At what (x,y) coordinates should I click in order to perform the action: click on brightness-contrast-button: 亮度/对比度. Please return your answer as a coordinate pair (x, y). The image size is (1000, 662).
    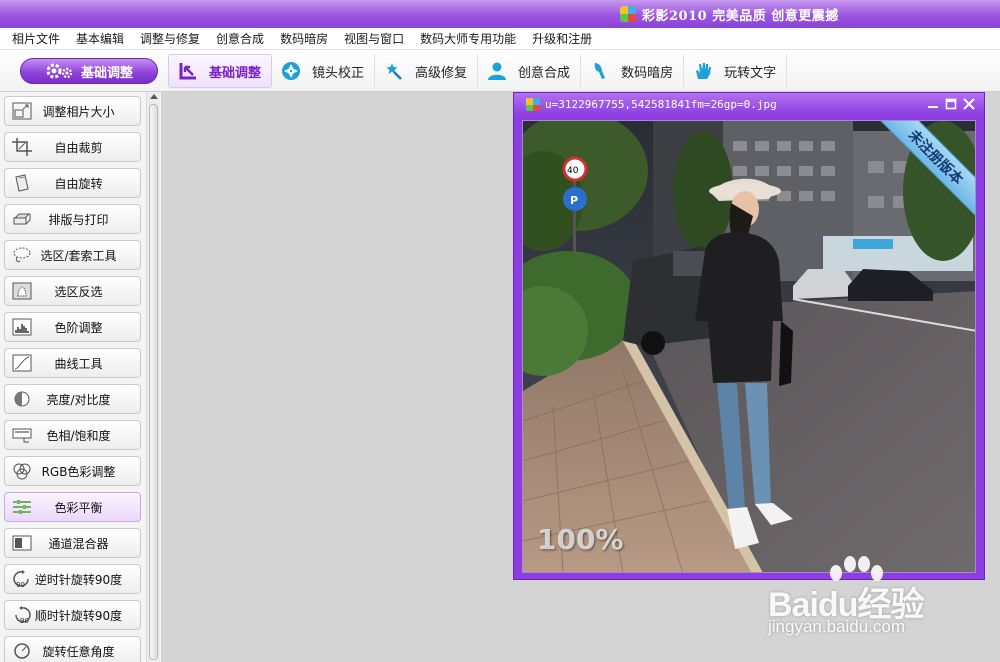
    Looking at the image, I should click on (72, 399).